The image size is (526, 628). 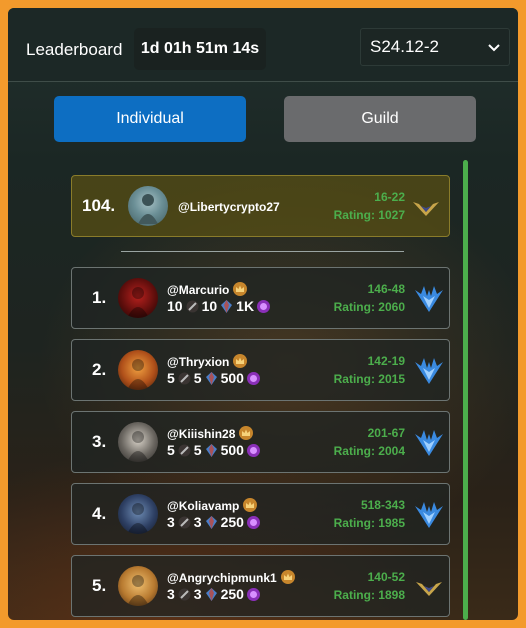 What do you see at coordinates (386, 361) in the screenshot?
I see `row-record: 142-19` at bounding box center [386, 361].